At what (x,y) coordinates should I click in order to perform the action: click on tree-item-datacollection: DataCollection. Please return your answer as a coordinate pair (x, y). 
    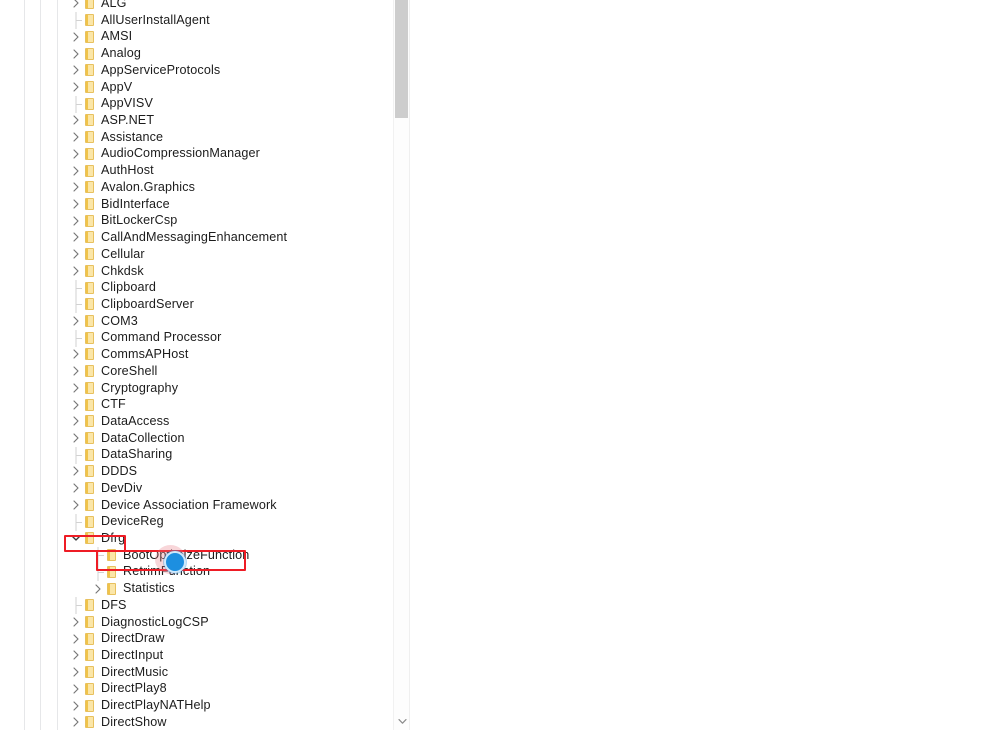
    Looking at the image, I should click on (226, 438).